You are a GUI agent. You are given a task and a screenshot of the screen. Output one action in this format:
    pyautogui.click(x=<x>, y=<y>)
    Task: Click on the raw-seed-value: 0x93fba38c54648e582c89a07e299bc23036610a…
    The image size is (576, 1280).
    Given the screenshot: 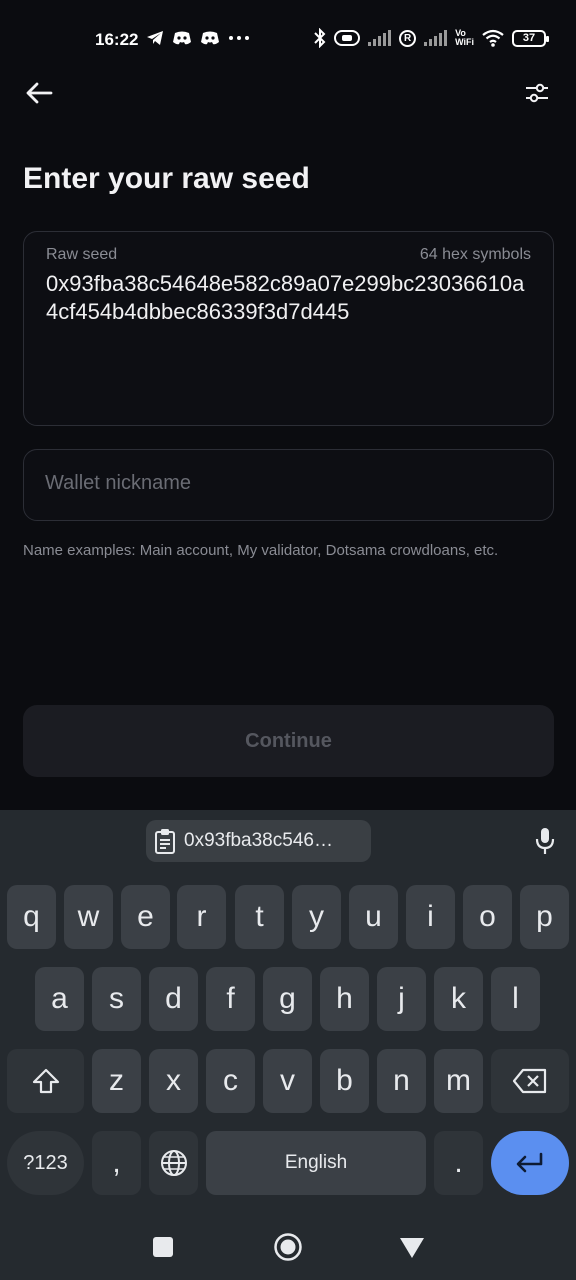 What is the action you would take?
    pyautogui.click(x=291, y=298)
    